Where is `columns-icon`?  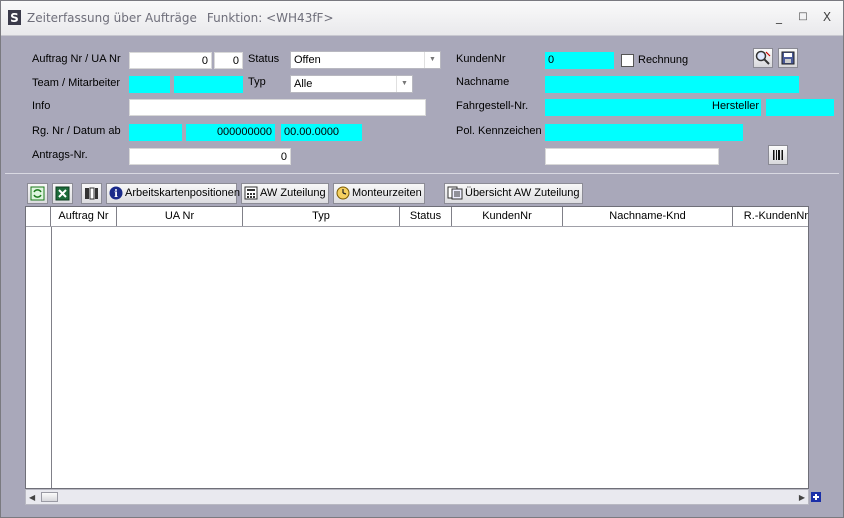
columns-icon is located at coordinates (91, 193).